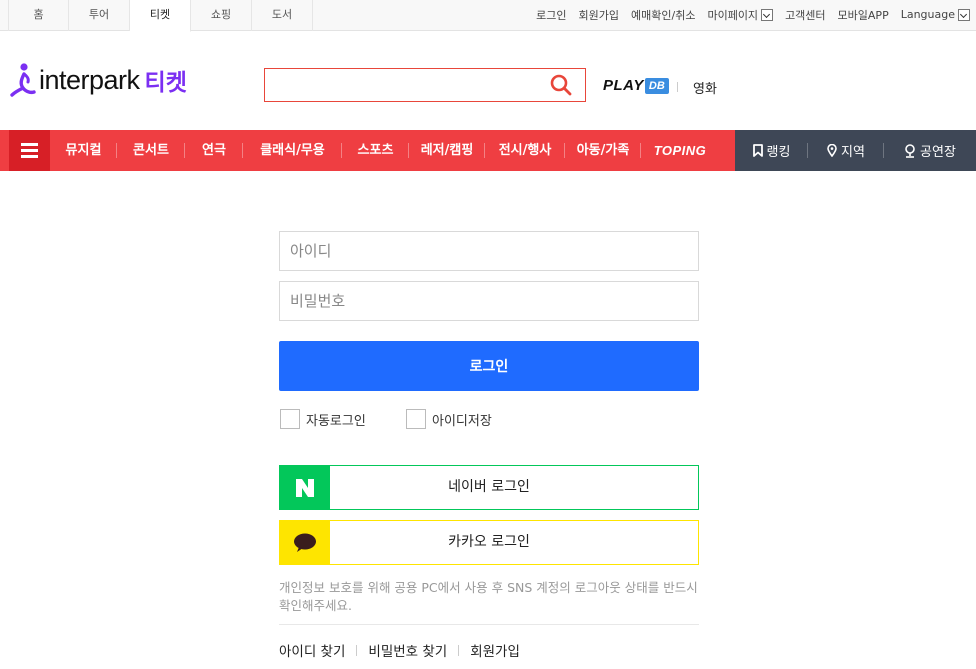 The height and width of the screenshot is (669, 976). I want to click on naver-icon, so click(305, 487).